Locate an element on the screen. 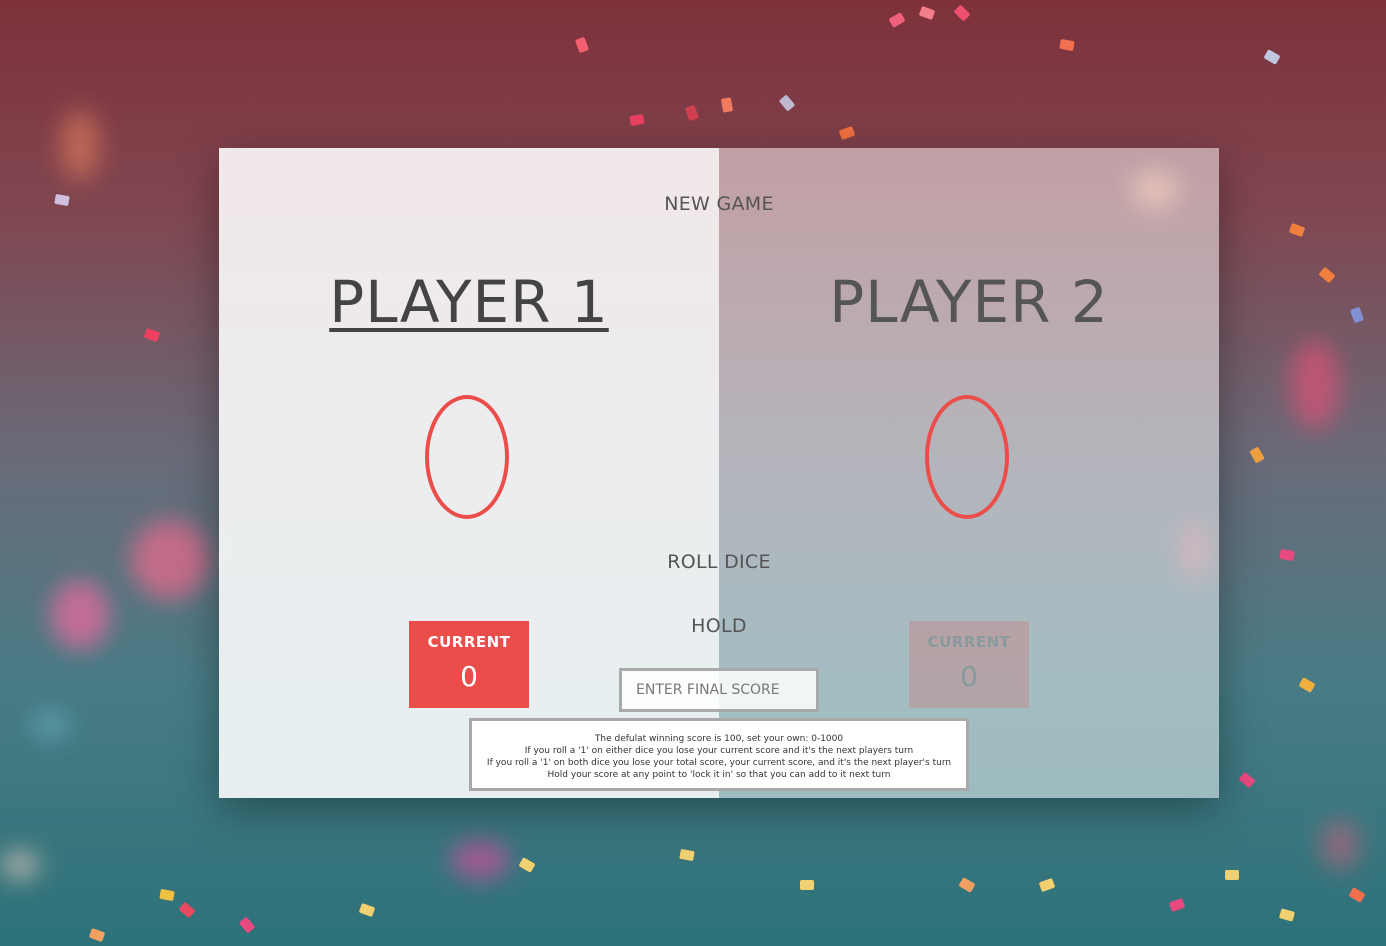 This screenshot has width=1386, height=946. player-2-current-label: CURRENT is located at coordinates (969, 642).